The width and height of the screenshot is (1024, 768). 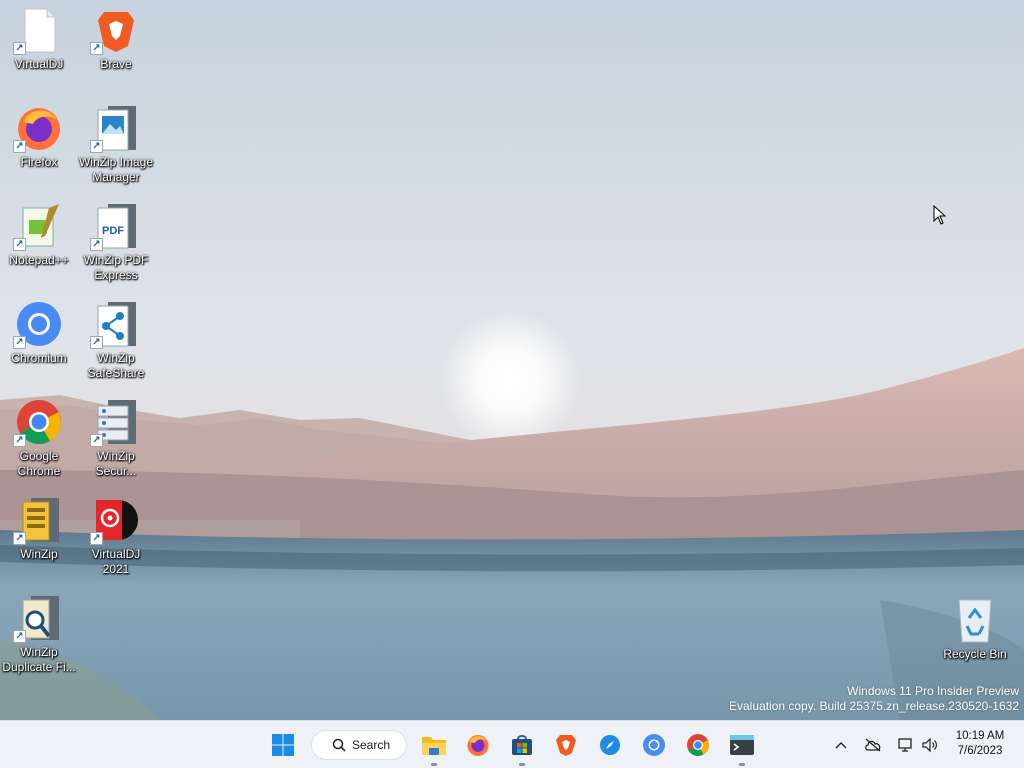 I want to click on desktop-icon-virtualdj: ↗ VirtualDJ, so click(x=39, y=39).